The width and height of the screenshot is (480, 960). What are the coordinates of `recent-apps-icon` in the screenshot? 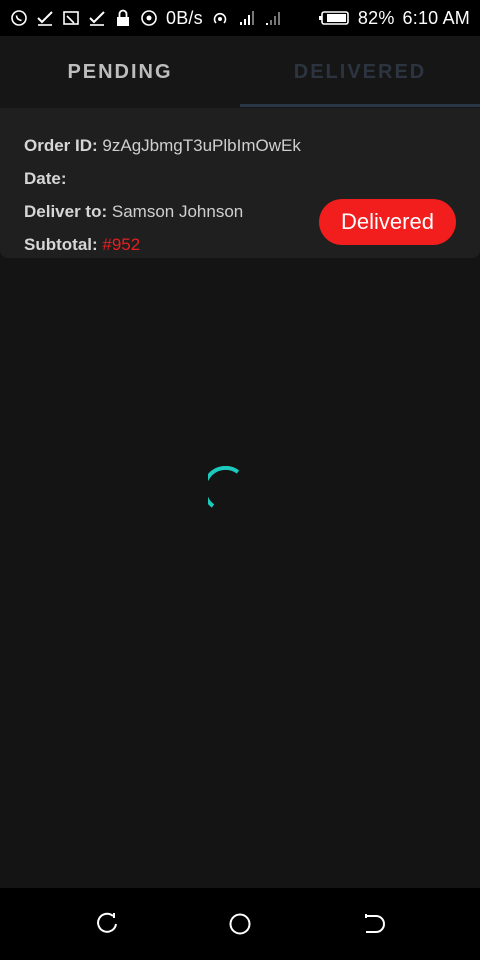 It's located at (107, 924).